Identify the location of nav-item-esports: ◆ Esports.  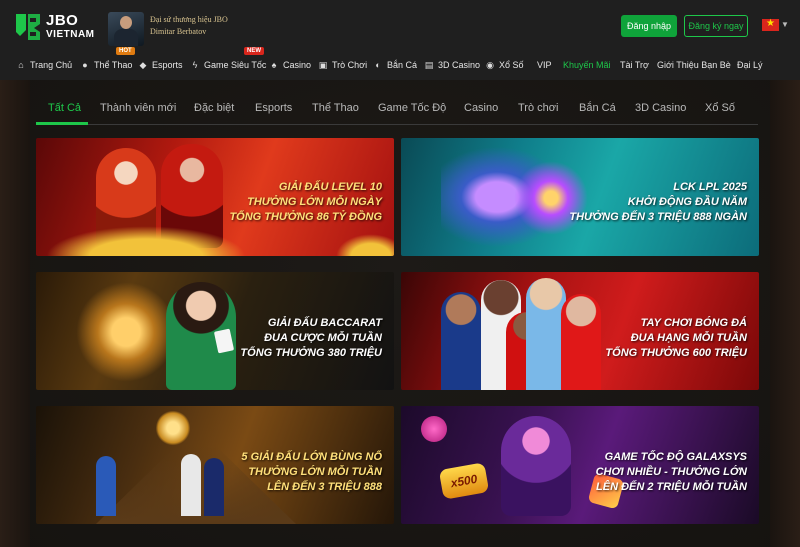
(160, 65).